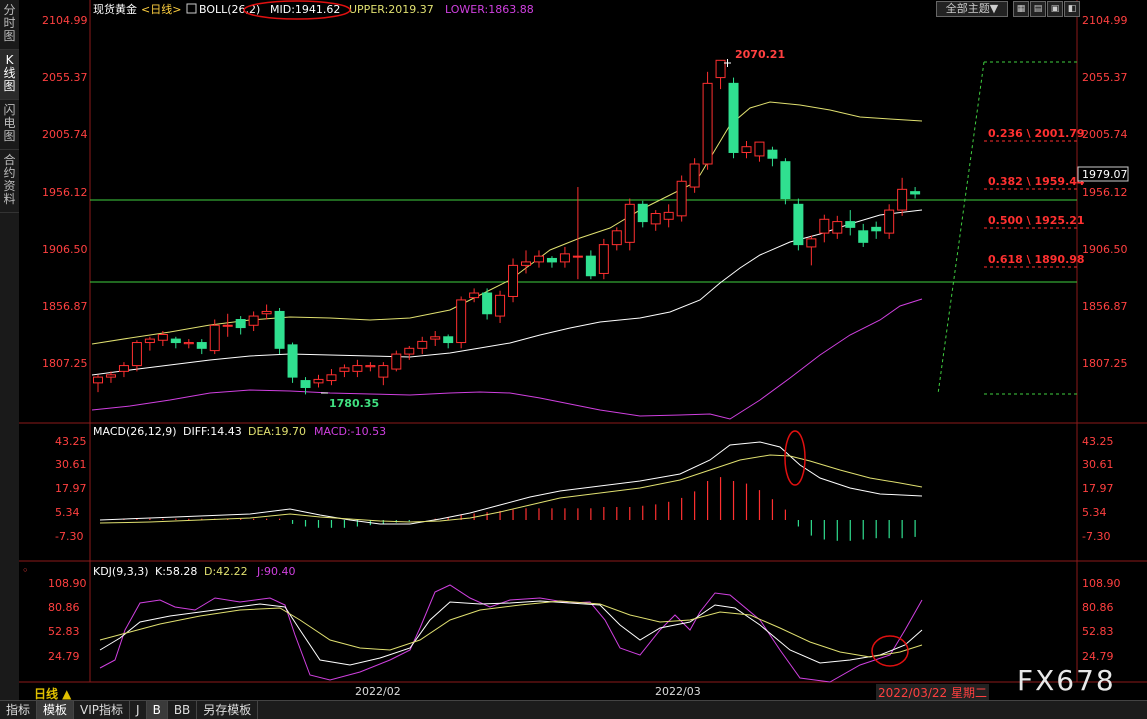 The width and height of the screenshot is (1147, 719). Describe the element at coordinates (138, 710) in the screenshot. I see `tab-j: J` at that location.